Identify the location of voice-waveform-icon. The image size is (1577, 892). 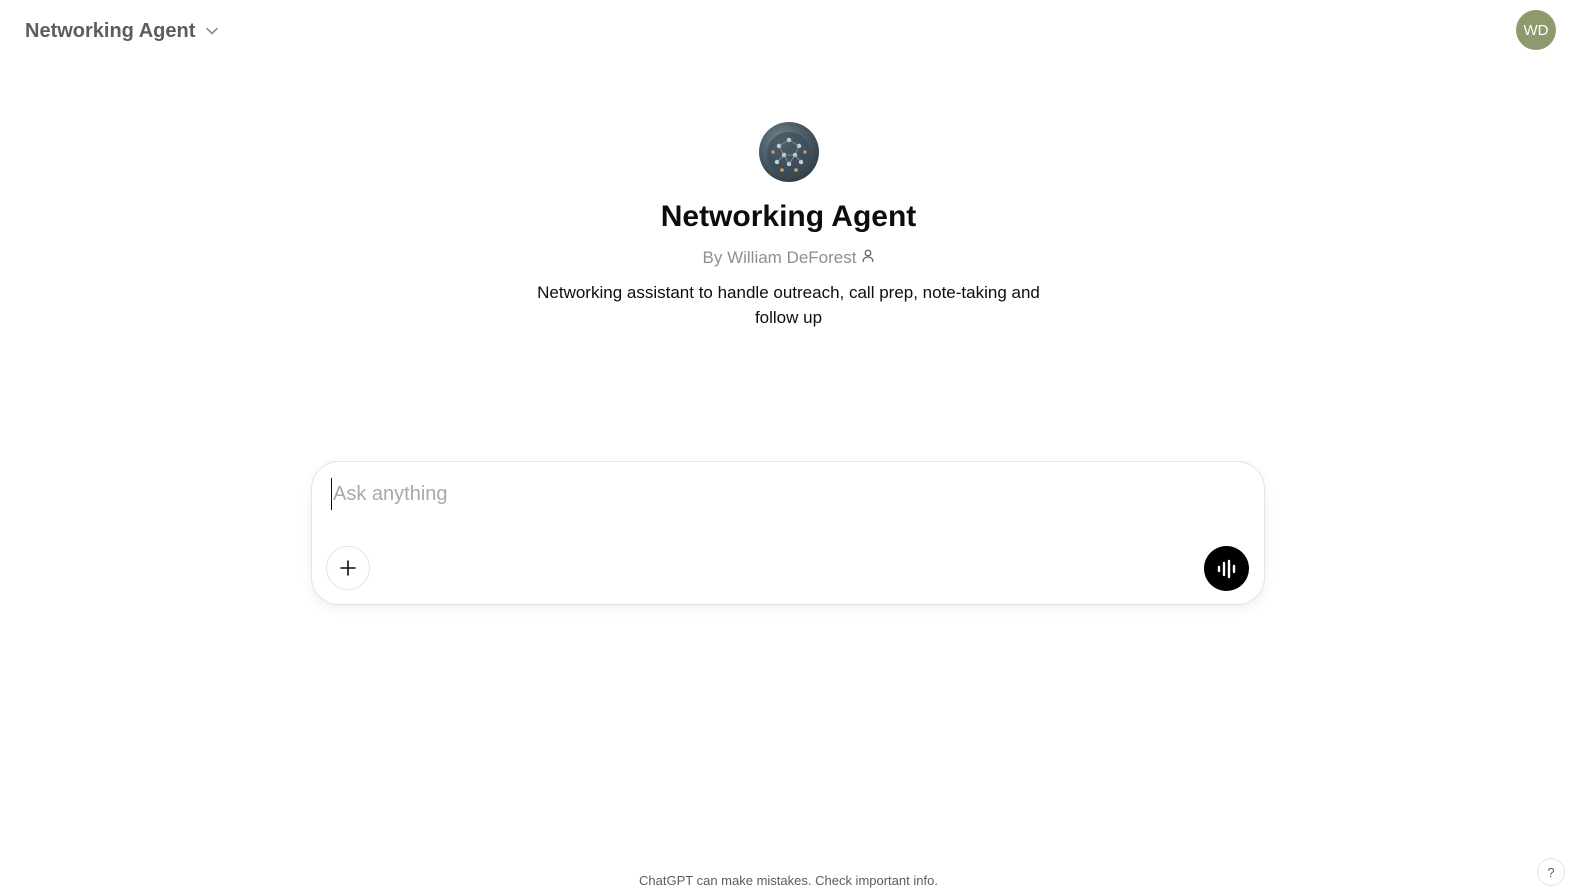
(1226, 568).